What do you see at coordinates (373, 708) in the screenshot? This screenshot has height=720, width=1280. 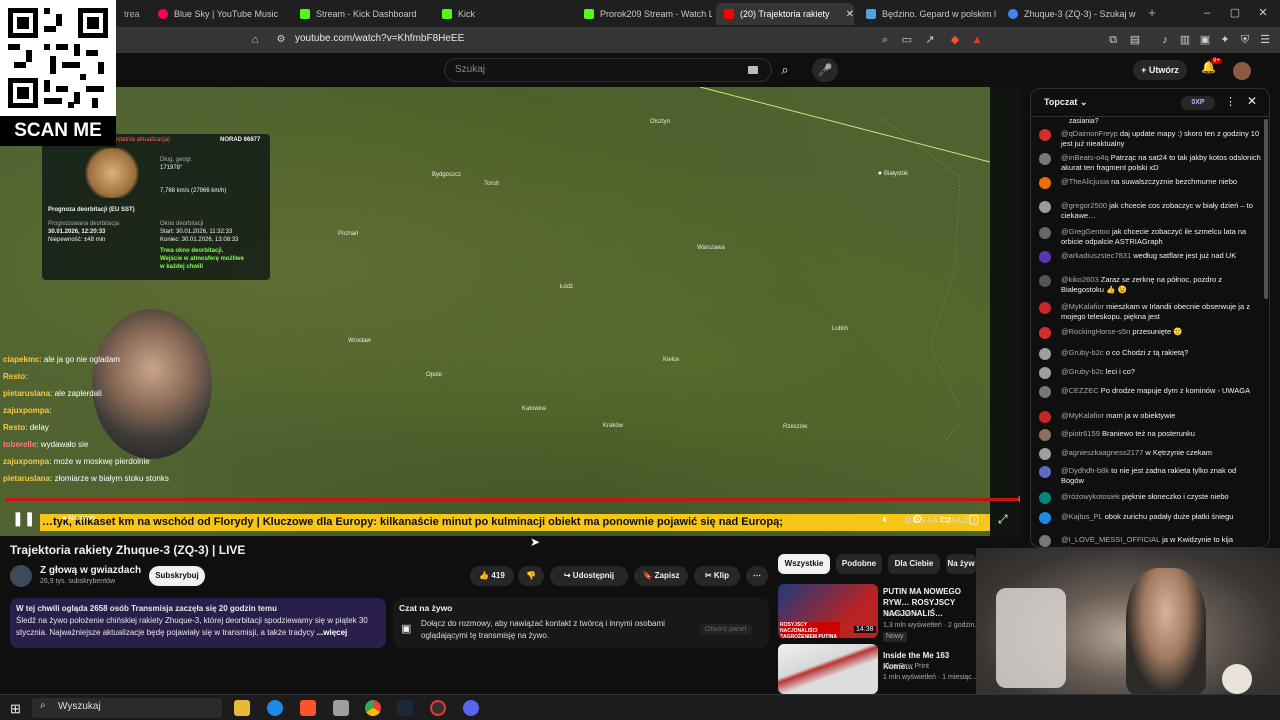 I see `chrome-icon` at bounding box center [373, 708].